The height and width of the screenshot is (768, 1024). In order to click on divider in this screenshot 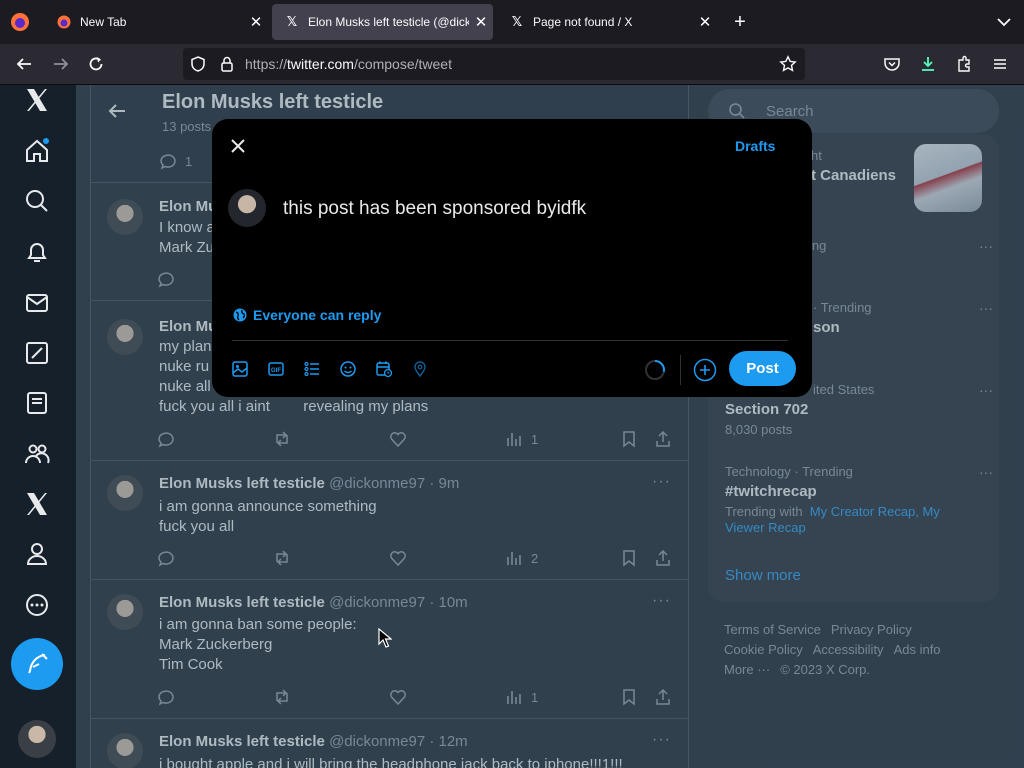, I will do `click(510, 340)`.